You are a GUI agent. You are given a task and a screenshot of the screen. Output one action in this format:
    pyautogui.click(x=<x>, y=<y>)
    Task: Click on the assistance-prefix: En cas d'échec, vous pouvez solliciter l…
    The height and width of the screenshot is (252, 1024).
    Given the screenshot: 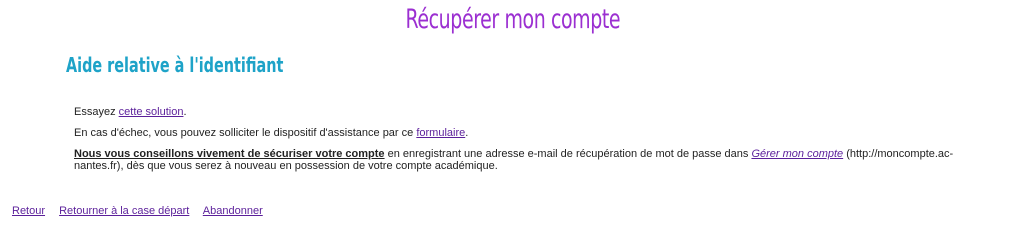 What is the action you would take?
    pyautogui.click(x=245, y=133)
    